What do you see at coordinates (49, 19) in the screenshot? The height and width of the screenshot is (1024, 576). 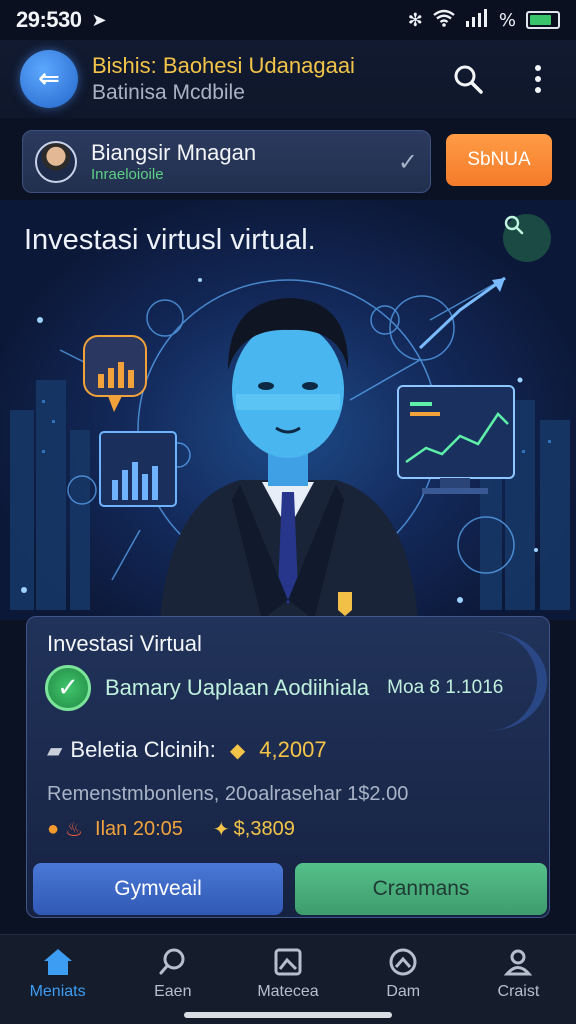 I see `status-time: 29:530` at bounding box center [49, 19].